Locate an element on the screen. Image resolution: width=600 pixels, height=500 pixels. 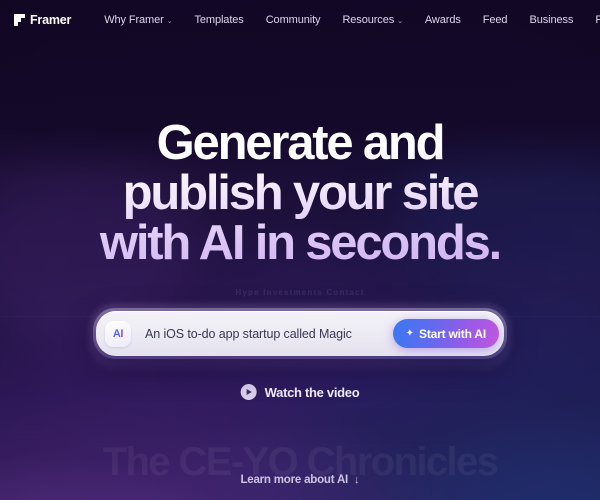
nav-item-awards: Awards is located at coordinates (443, 20).